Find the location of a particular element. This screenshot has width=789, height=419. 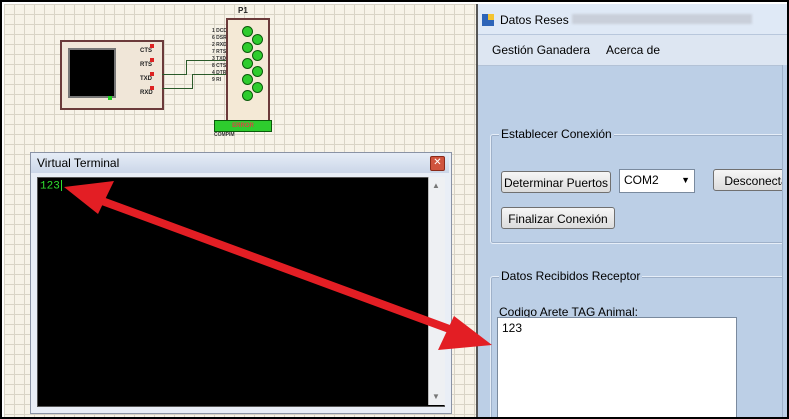

group-label: Datos Recibidos Receptor is located at coordinates (571, 276).